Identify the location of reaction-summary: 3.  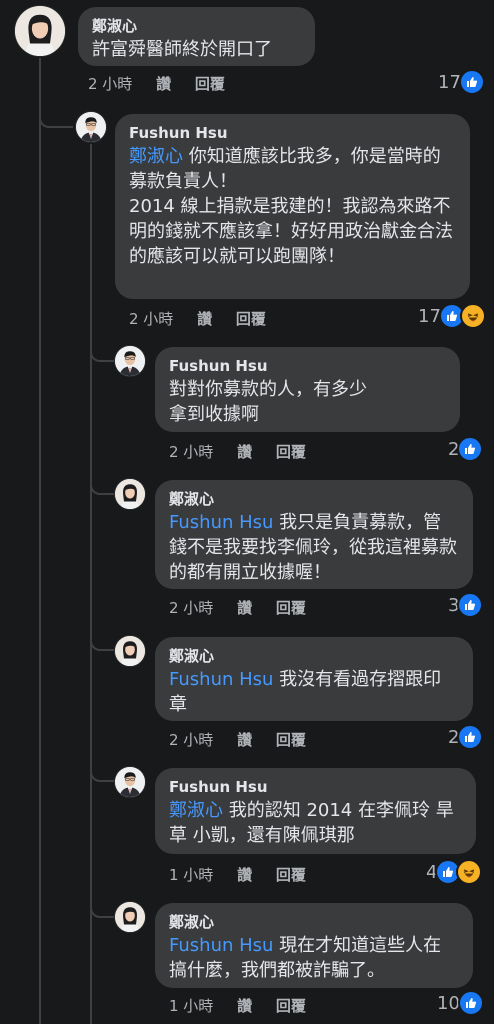
(466, 605).